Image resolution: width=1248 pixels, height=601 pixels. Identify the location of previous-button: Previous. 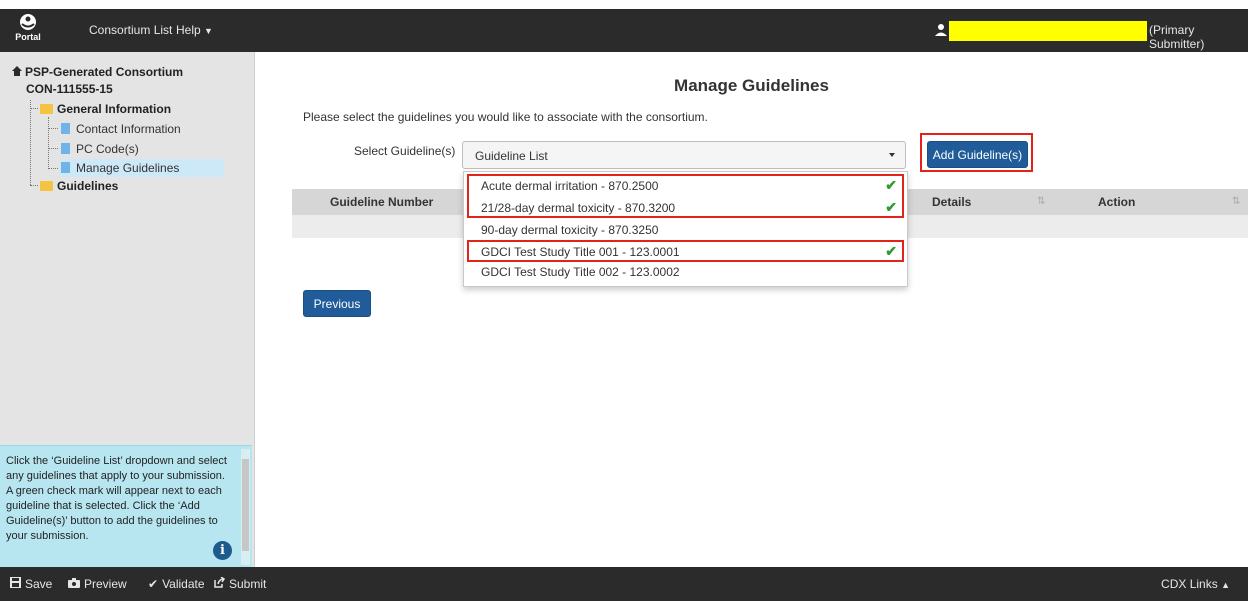
(337, 303).